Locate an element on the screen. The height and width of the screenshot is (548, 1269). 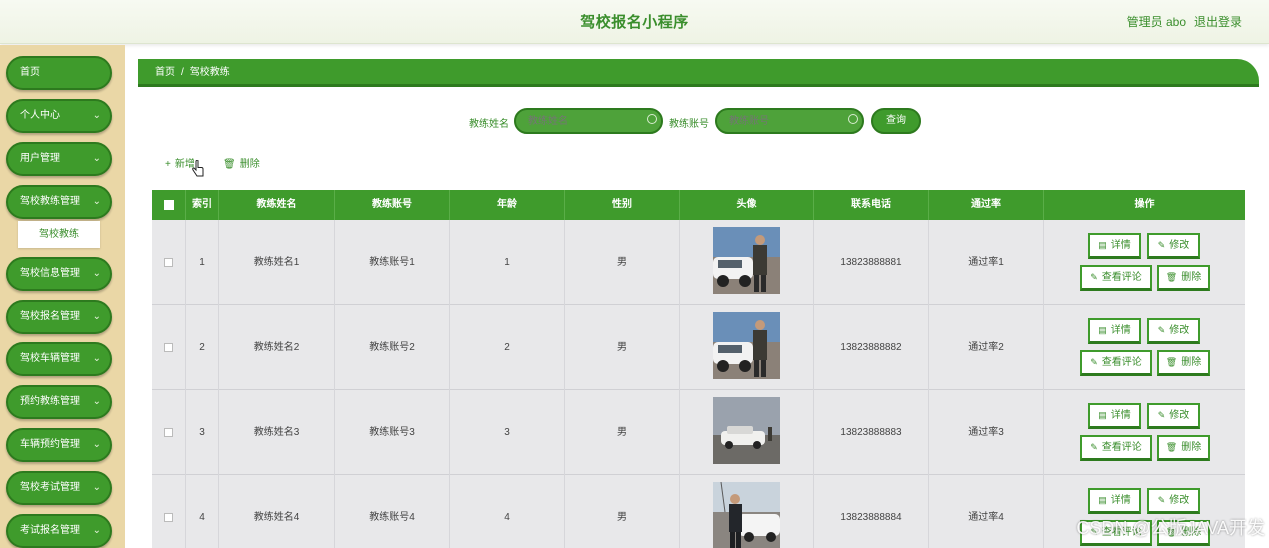
column-header: 年龄 is located at coordinates (507, 205).